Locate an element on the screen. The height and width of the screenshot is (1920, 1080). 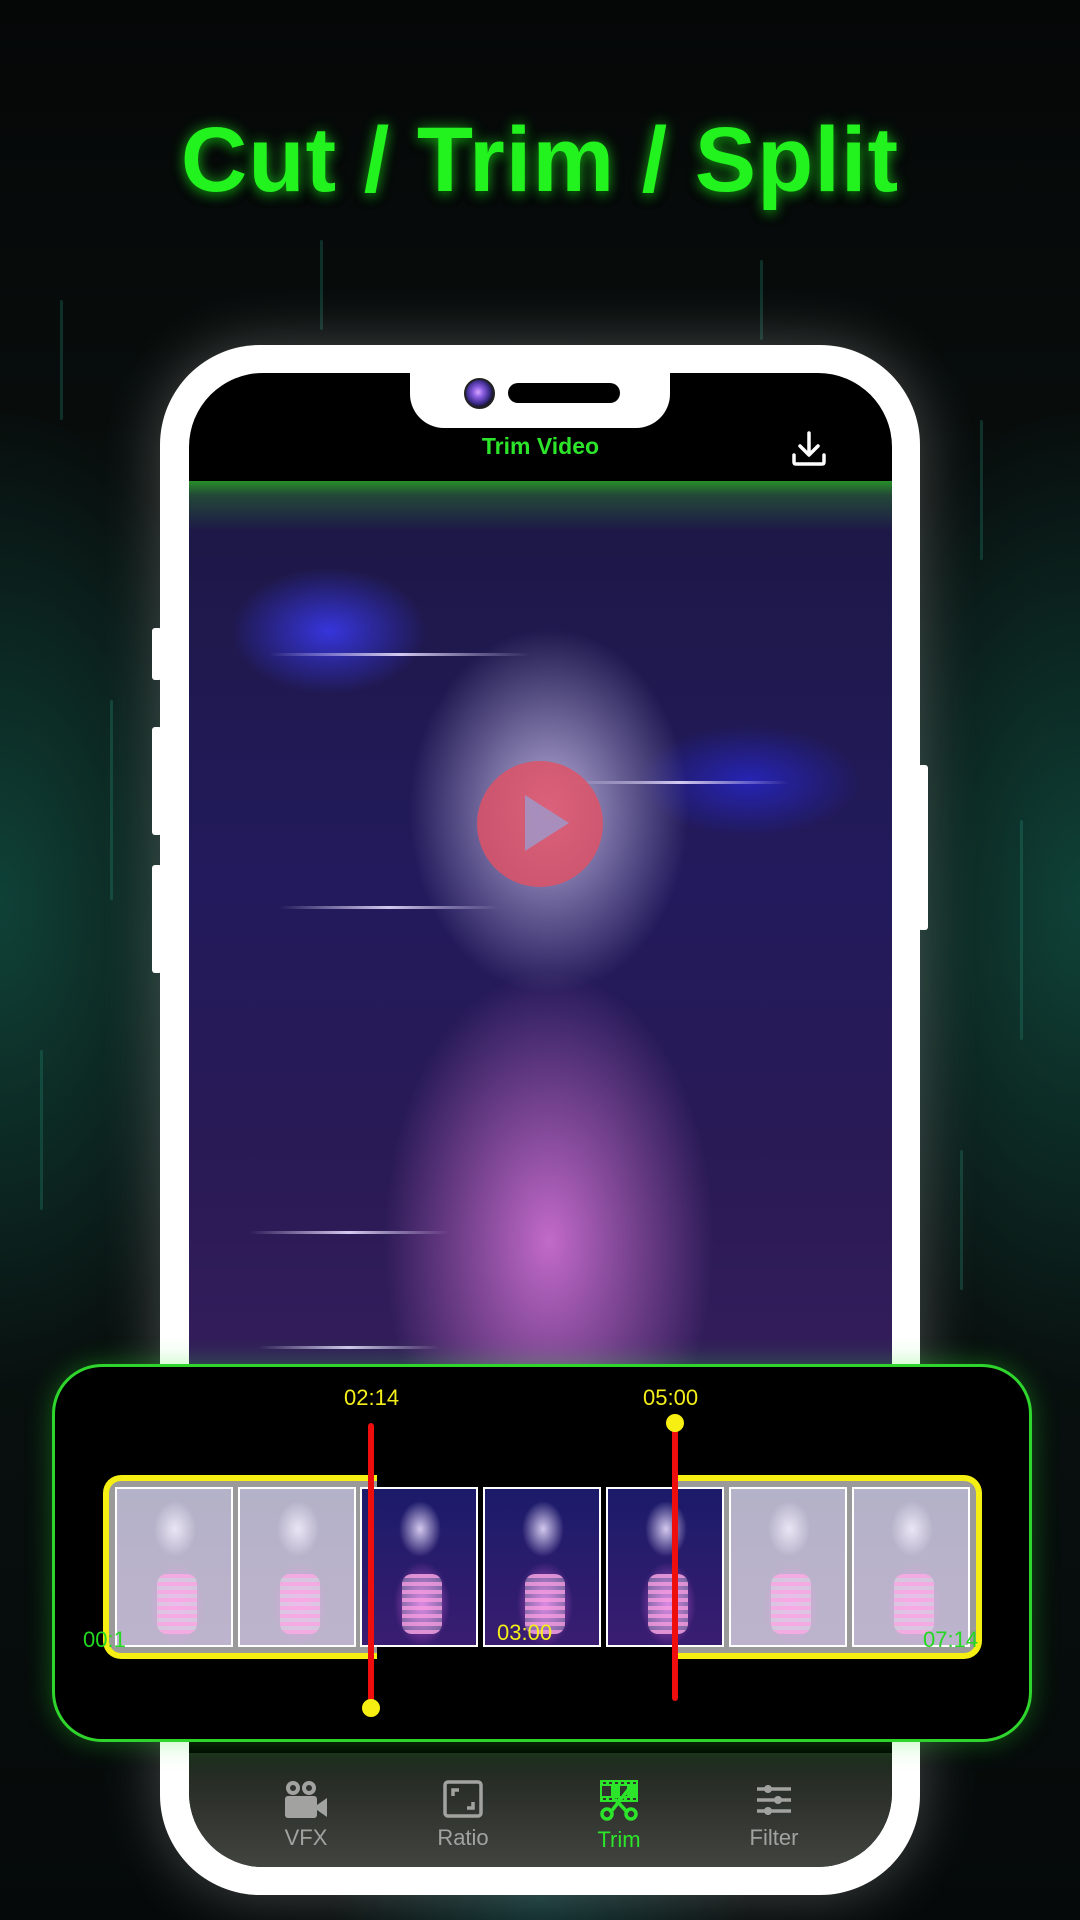
start-cut-marker is located at coordinates (371, 1565).